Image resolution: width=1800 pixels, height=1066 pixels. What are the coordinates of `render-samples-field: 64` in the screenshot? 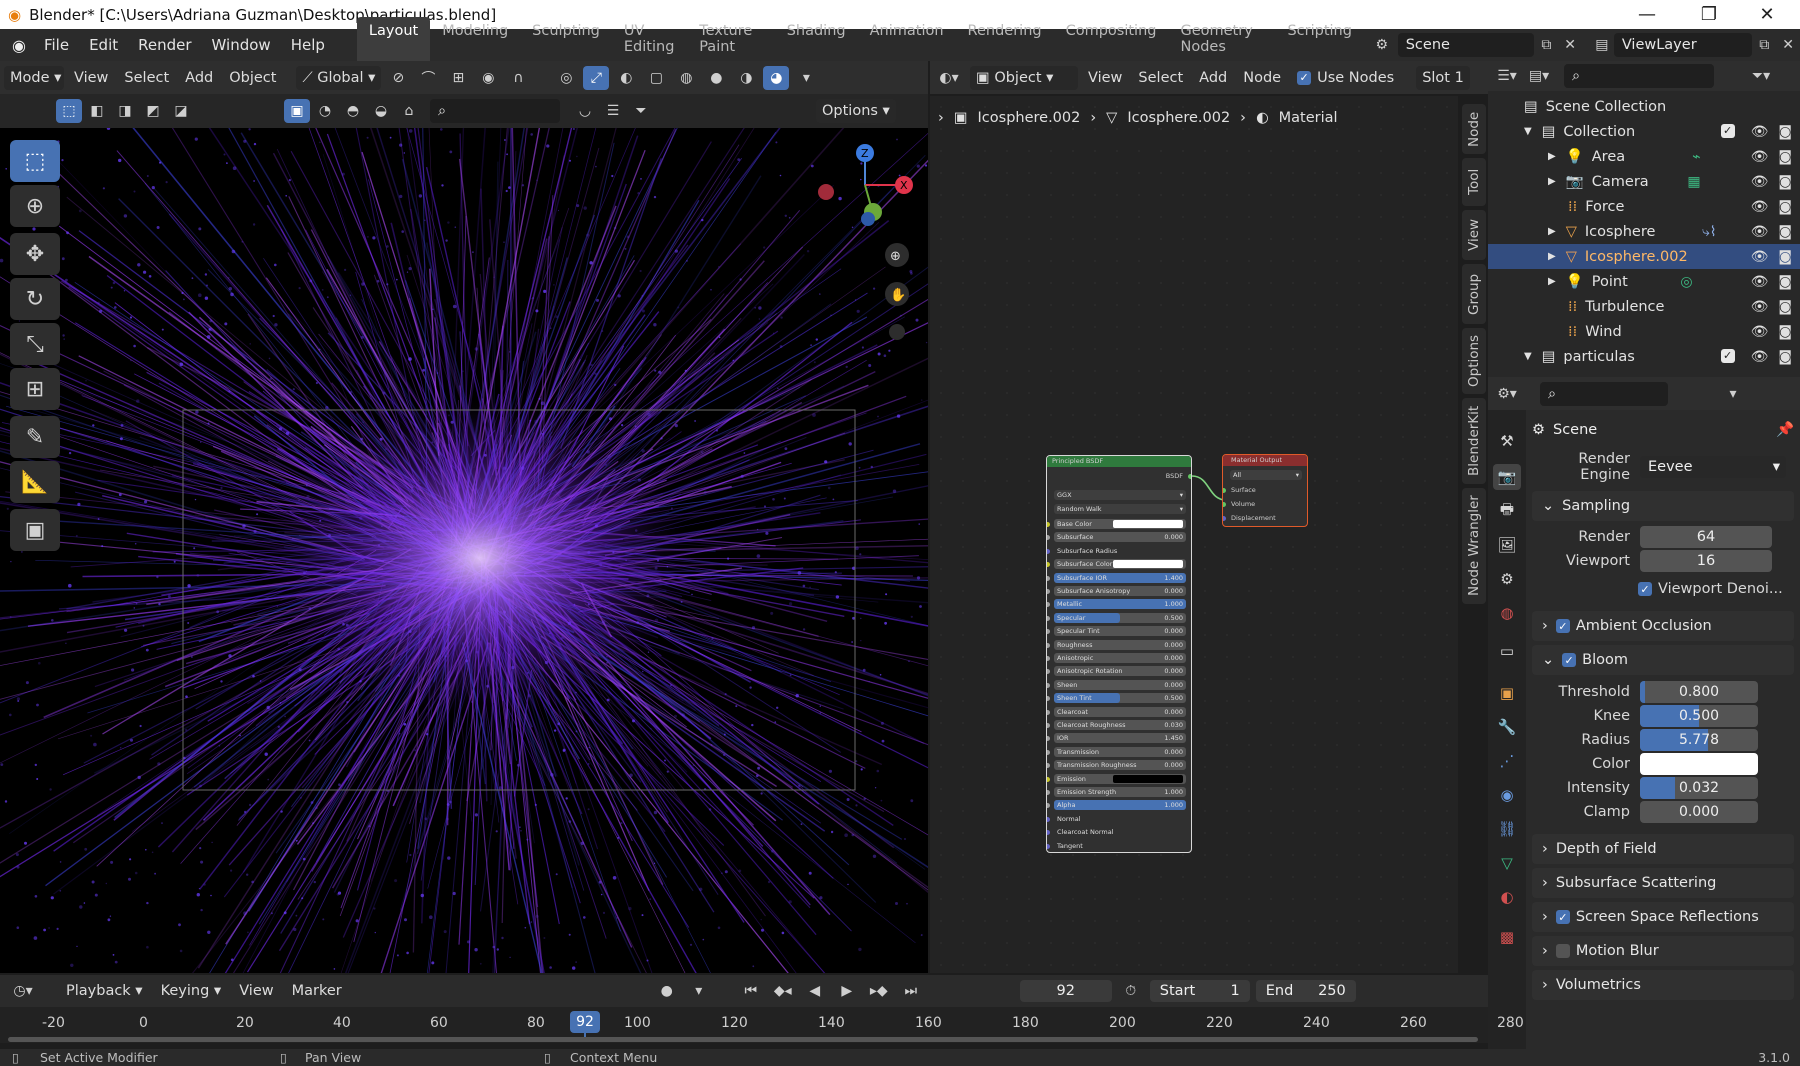 It's located at (1706, 537).